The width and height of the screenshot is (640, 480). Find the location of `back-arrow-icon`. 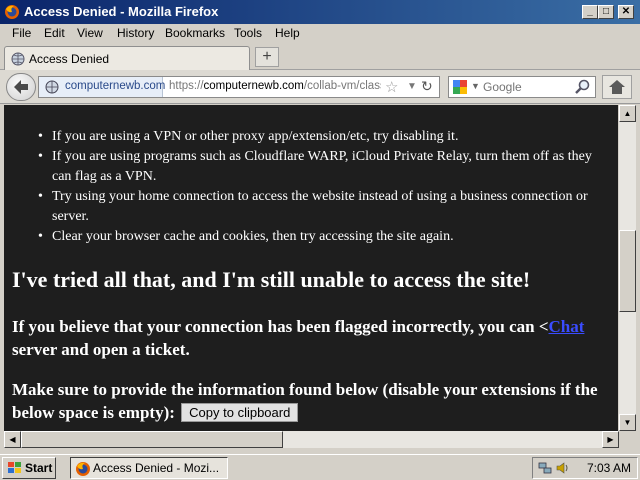

back-arrow-icon is located at coordinates (21, 87).